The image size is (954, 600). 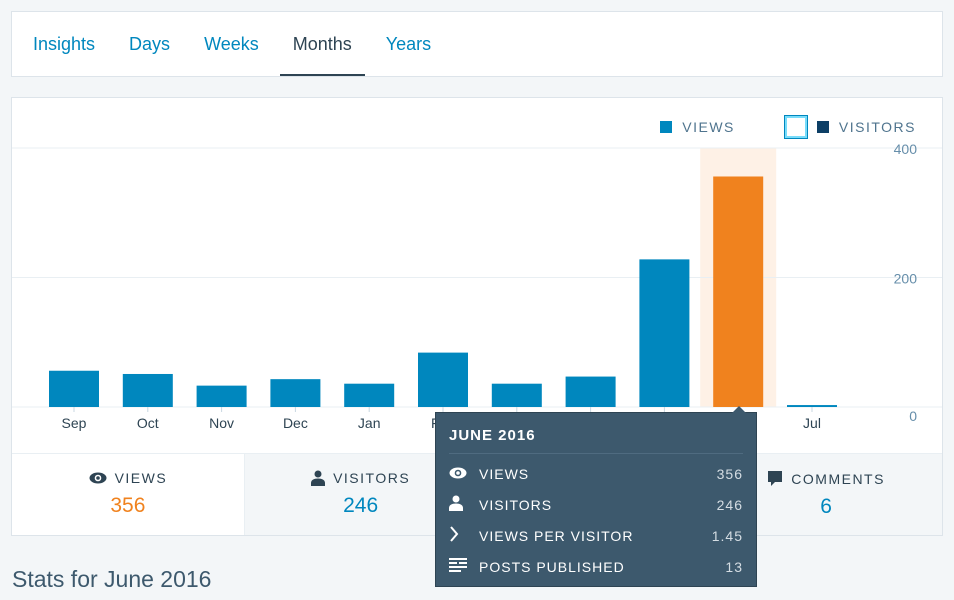 I want to click on bar-nov, so click(x=221, y=396).